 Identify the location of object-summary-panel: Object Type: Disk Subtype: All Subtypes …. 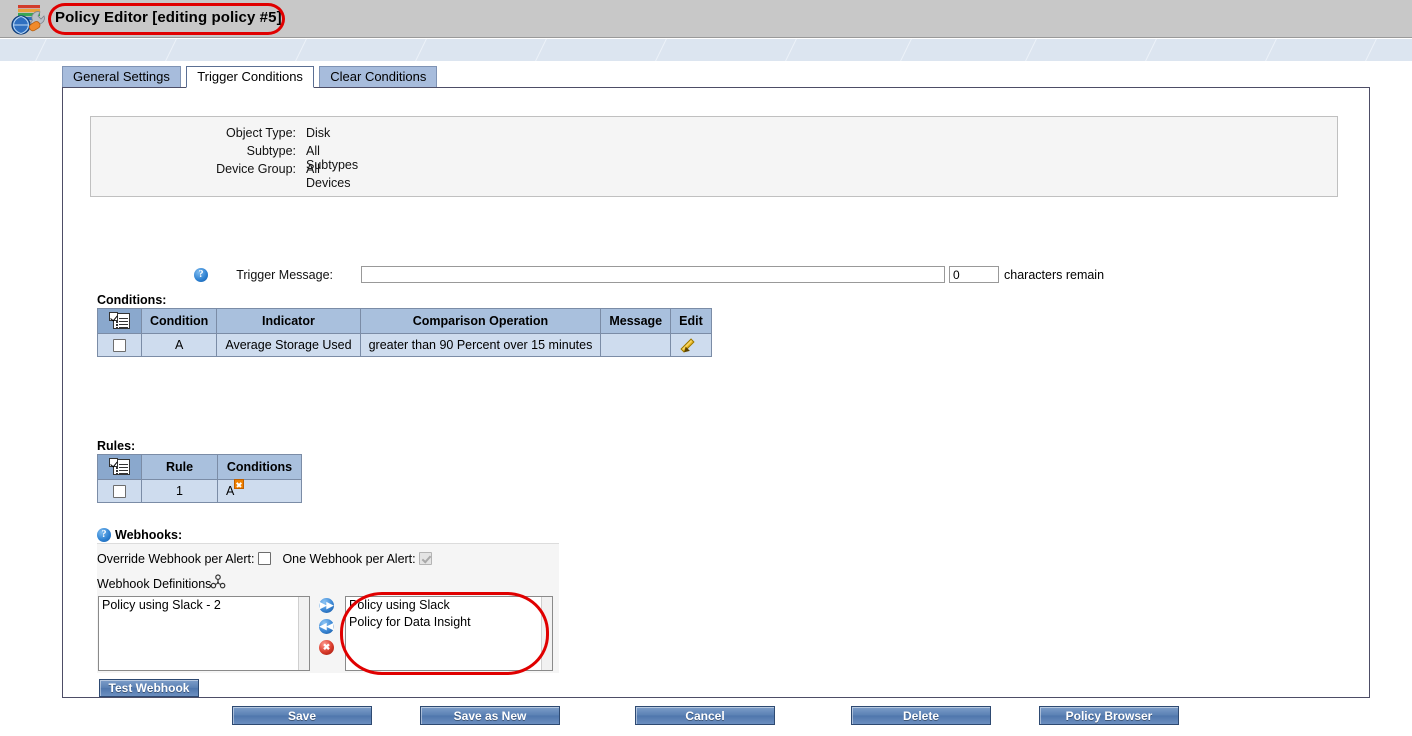
(714, 156).